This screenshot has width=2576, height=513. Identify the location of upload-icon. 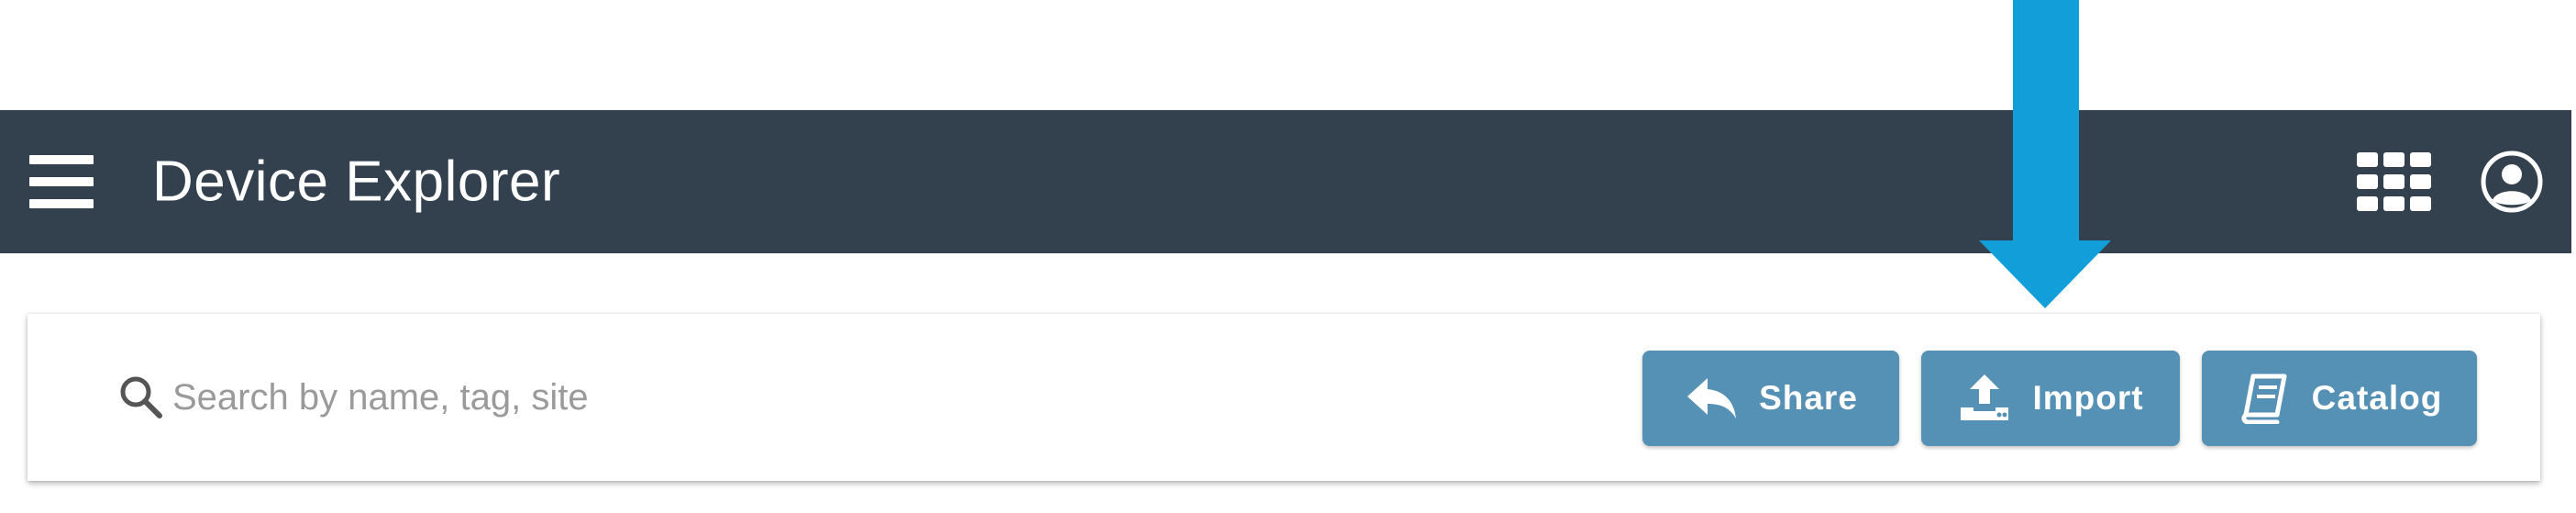
(1985, 397).